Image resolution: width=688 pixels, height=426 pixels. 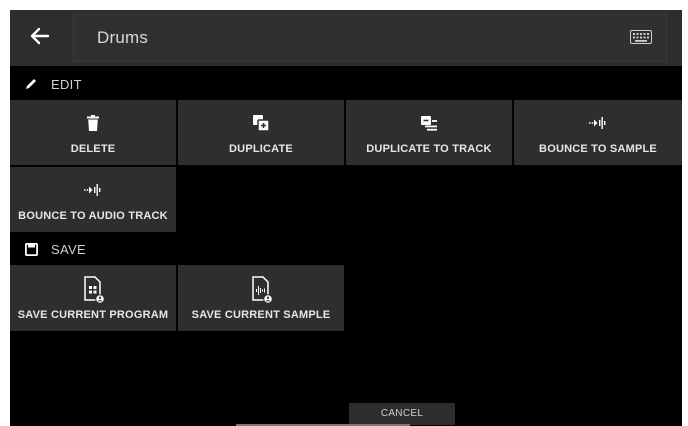 I want to click on bounce-to-audio-track-label: BOUNCE TO AUDIO TRACK, so click(x=93, y=216).